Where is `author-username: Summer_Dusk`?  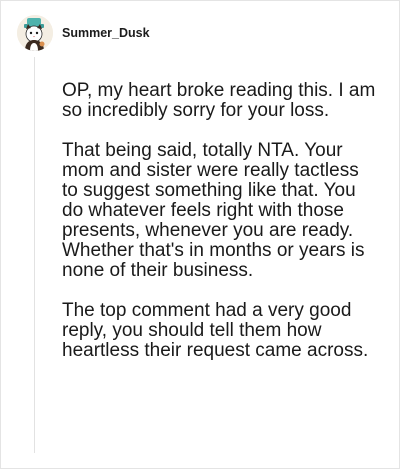
author-username: Summer_Dusk is located at coordinates (106, 33).